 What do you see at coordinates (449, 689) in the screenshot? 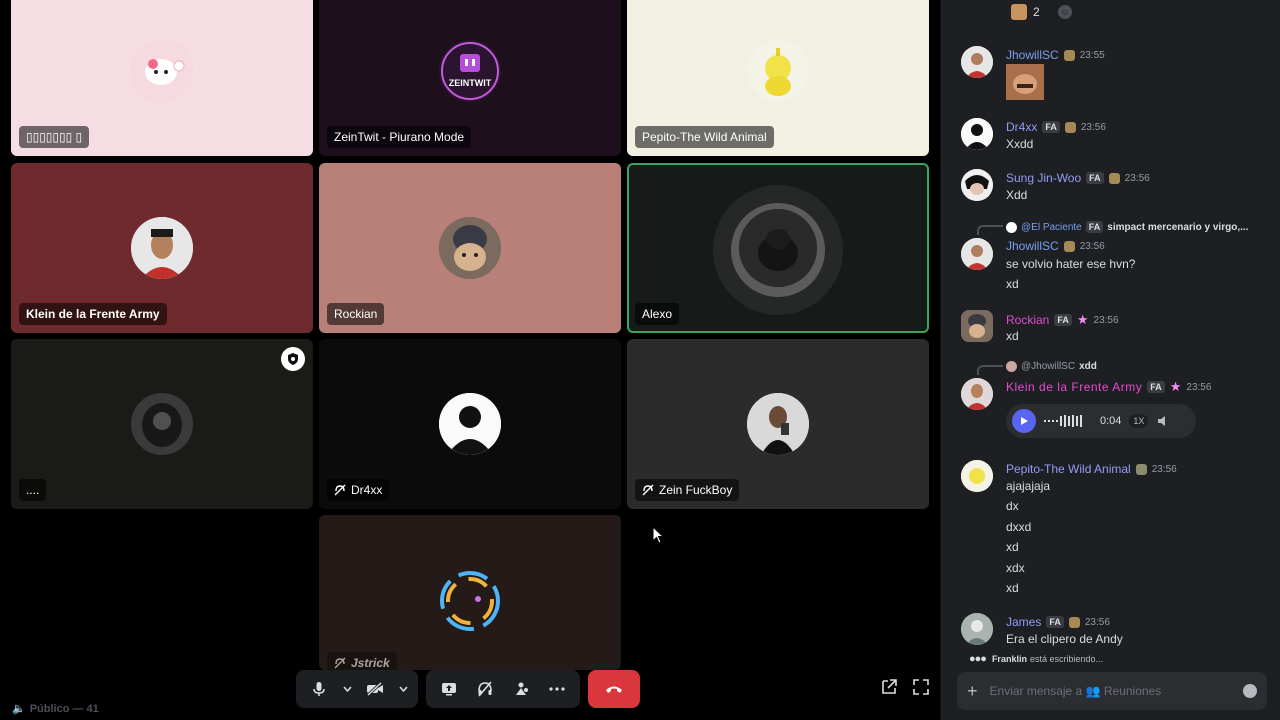
I see `screen-share-button` at bounding box center [449, 689].